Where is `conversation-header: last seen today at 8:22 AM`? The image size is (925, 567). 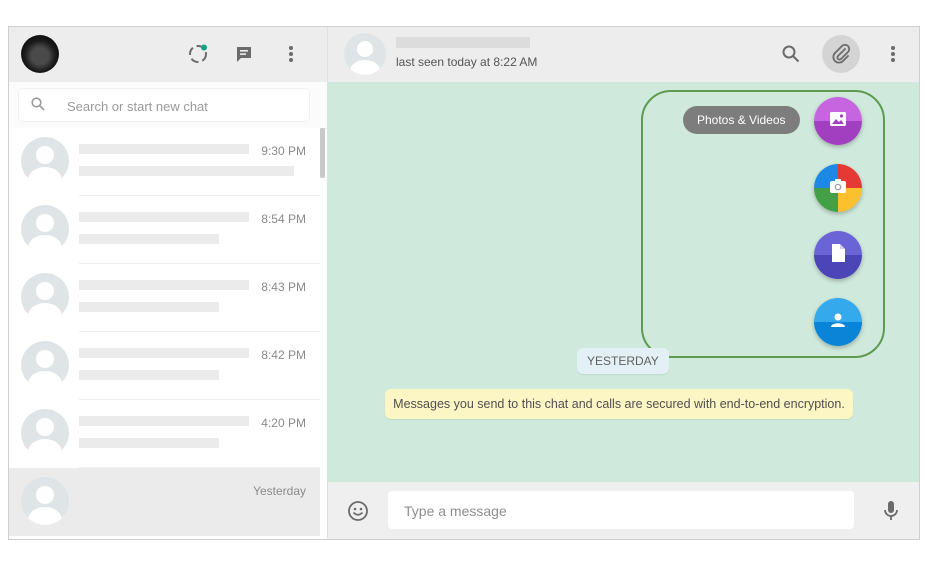 conversation-header: last seen today at 8:22 AM is located at coordinates (623, 54).